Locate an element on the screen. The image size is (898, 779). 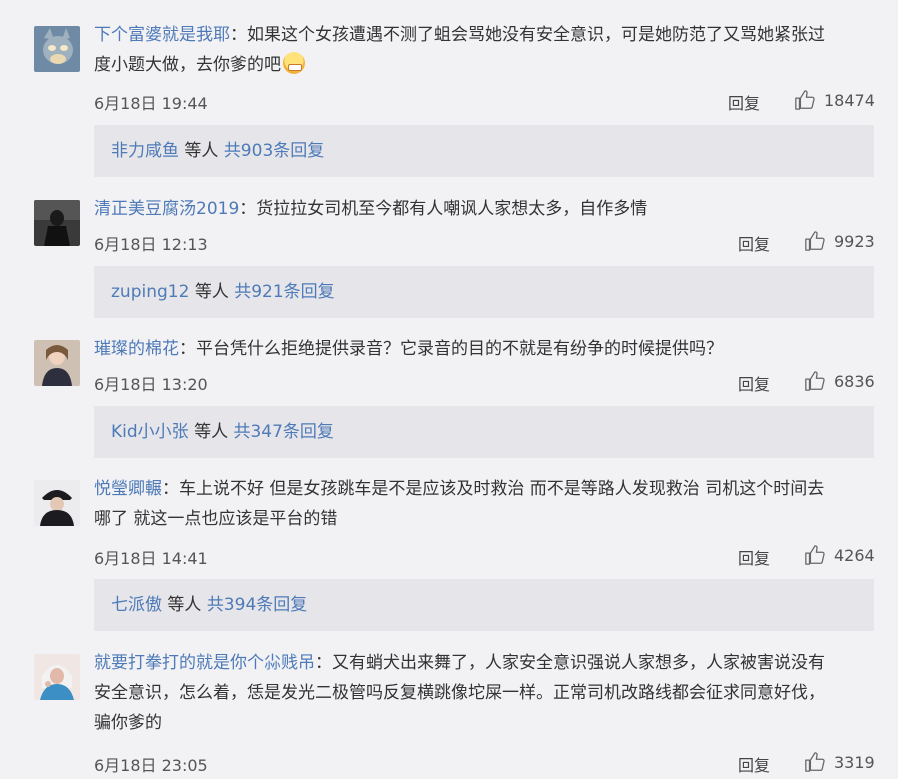
comment-username: 清正美豆腐汤2019 is located at coordinates (166, 209).